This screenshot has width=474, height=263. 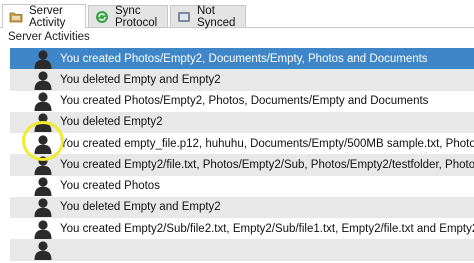 What do you see at coordinates (111, 122) in the screenshot?
I see `activity-text: You deleted Empty2` at bounding box center [111, 122].